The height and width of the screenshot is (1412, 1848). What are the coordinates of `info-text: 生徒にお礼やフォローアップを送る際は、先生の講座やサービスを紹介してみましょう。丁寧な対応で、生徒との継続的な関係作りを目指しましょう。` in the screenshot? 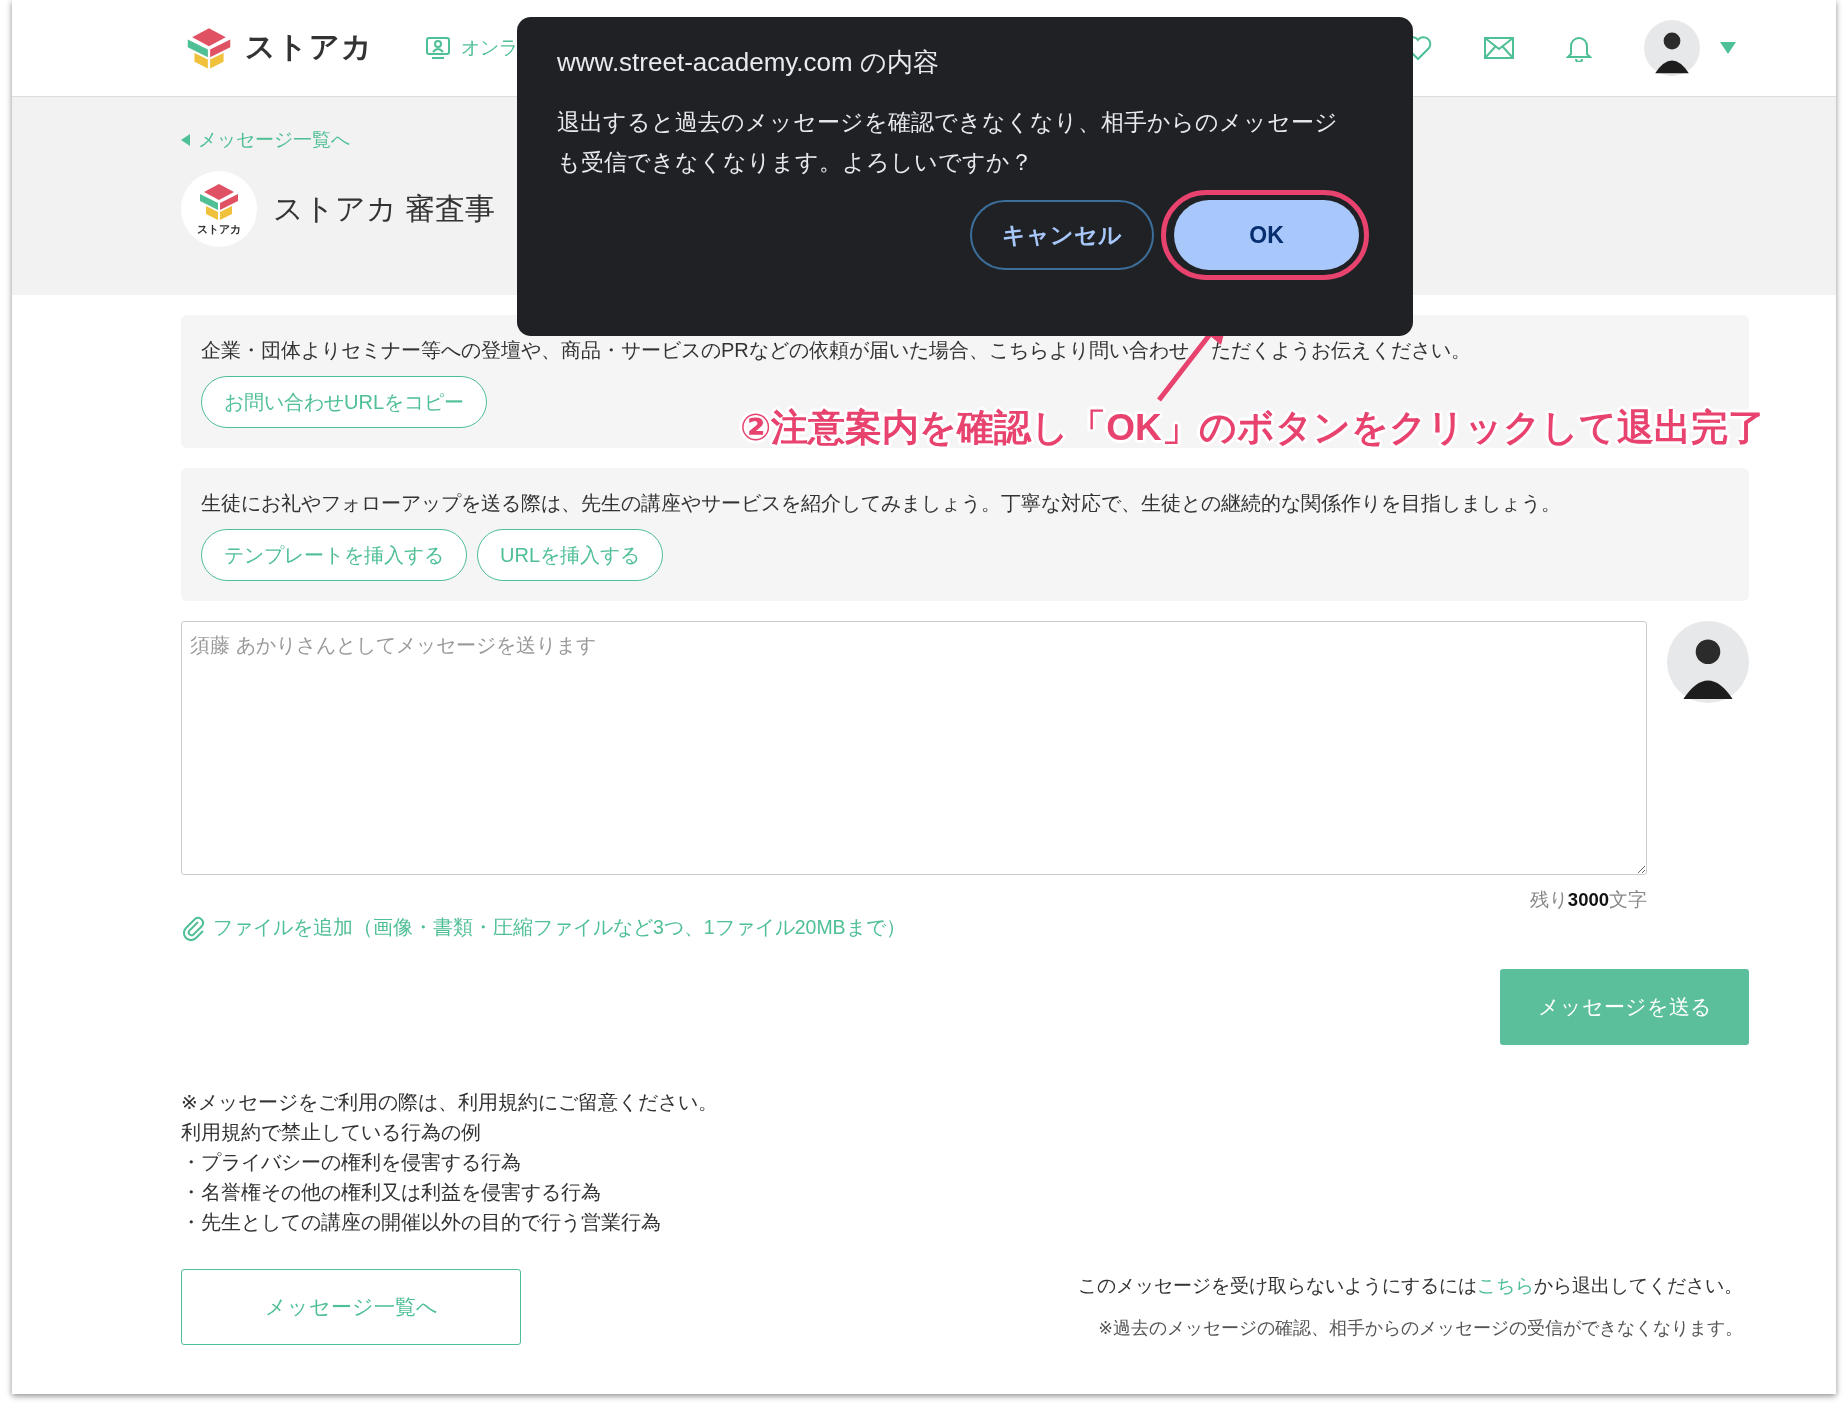 It's located at (881, 503).